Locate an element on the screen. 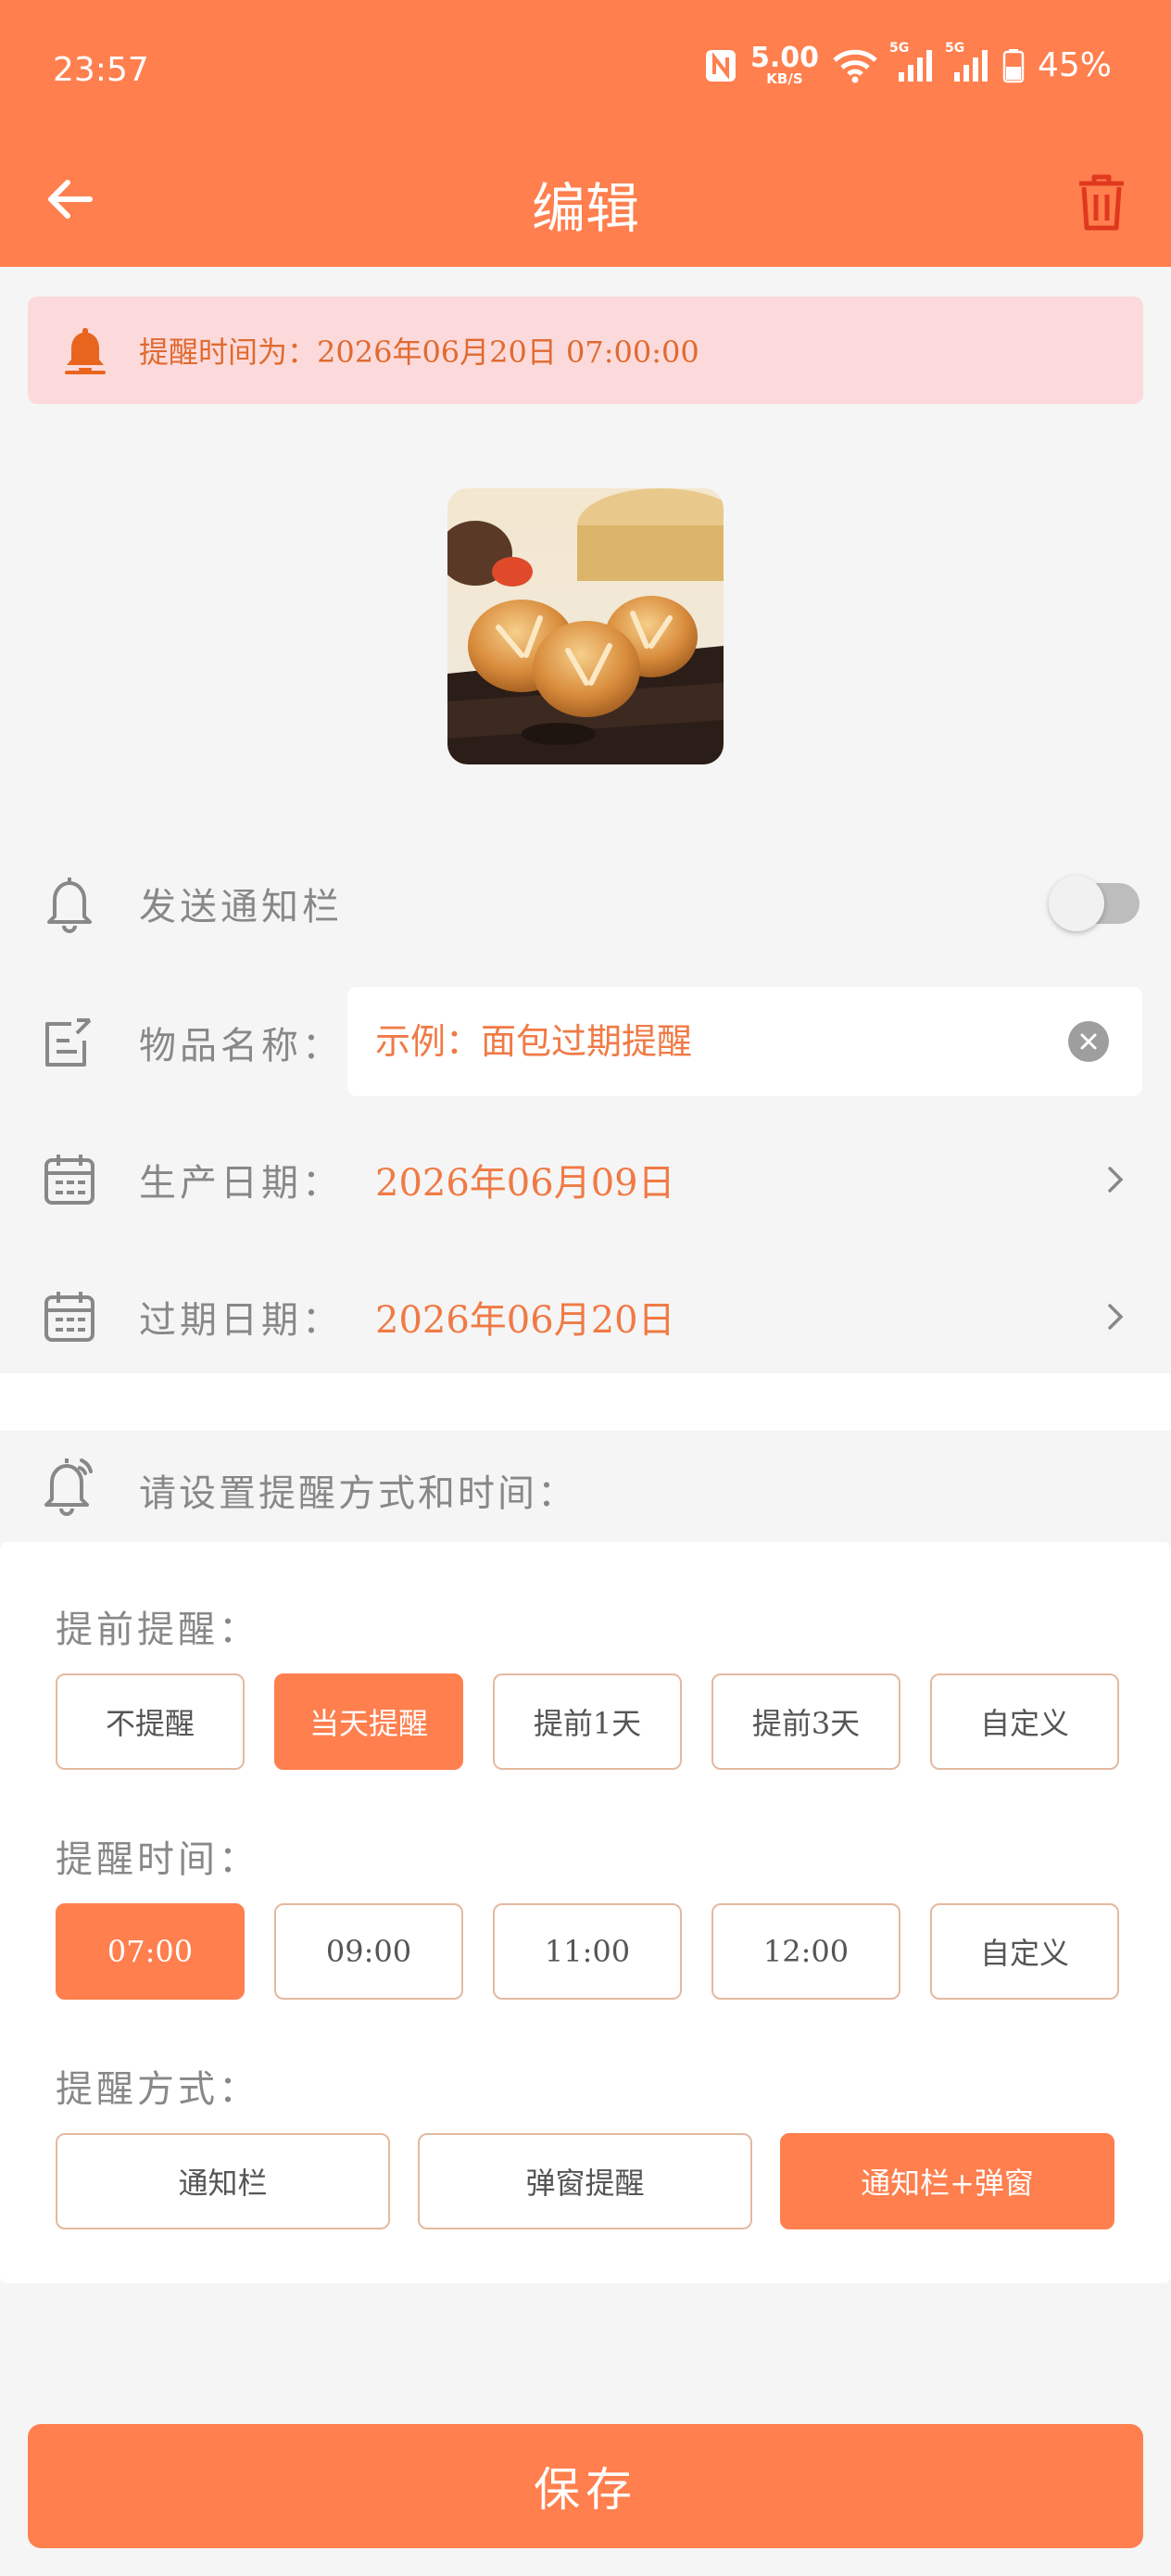 This screenshot has width=1171, height=2576. time-option-5: 自定义 is located at coordinates (1024, 1952).